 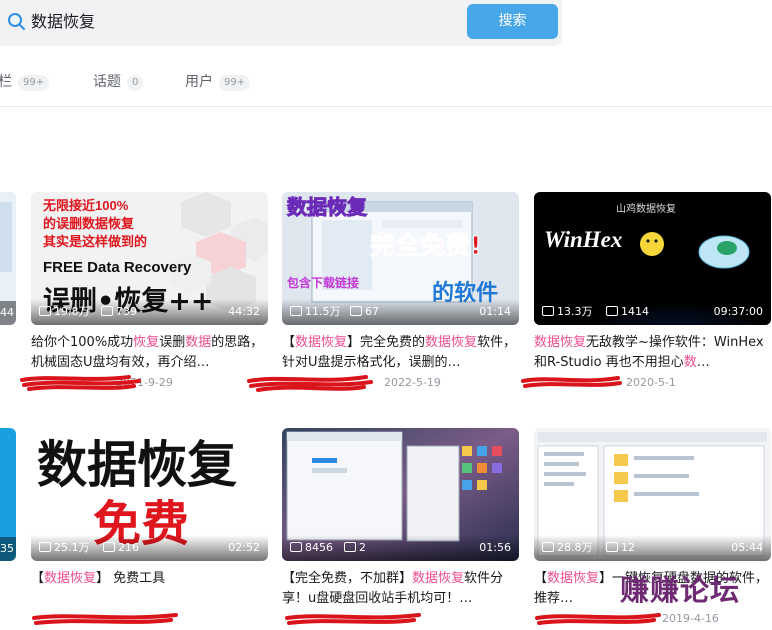 I want to click on view-count: 28.8万, so click(x=567, y=548).